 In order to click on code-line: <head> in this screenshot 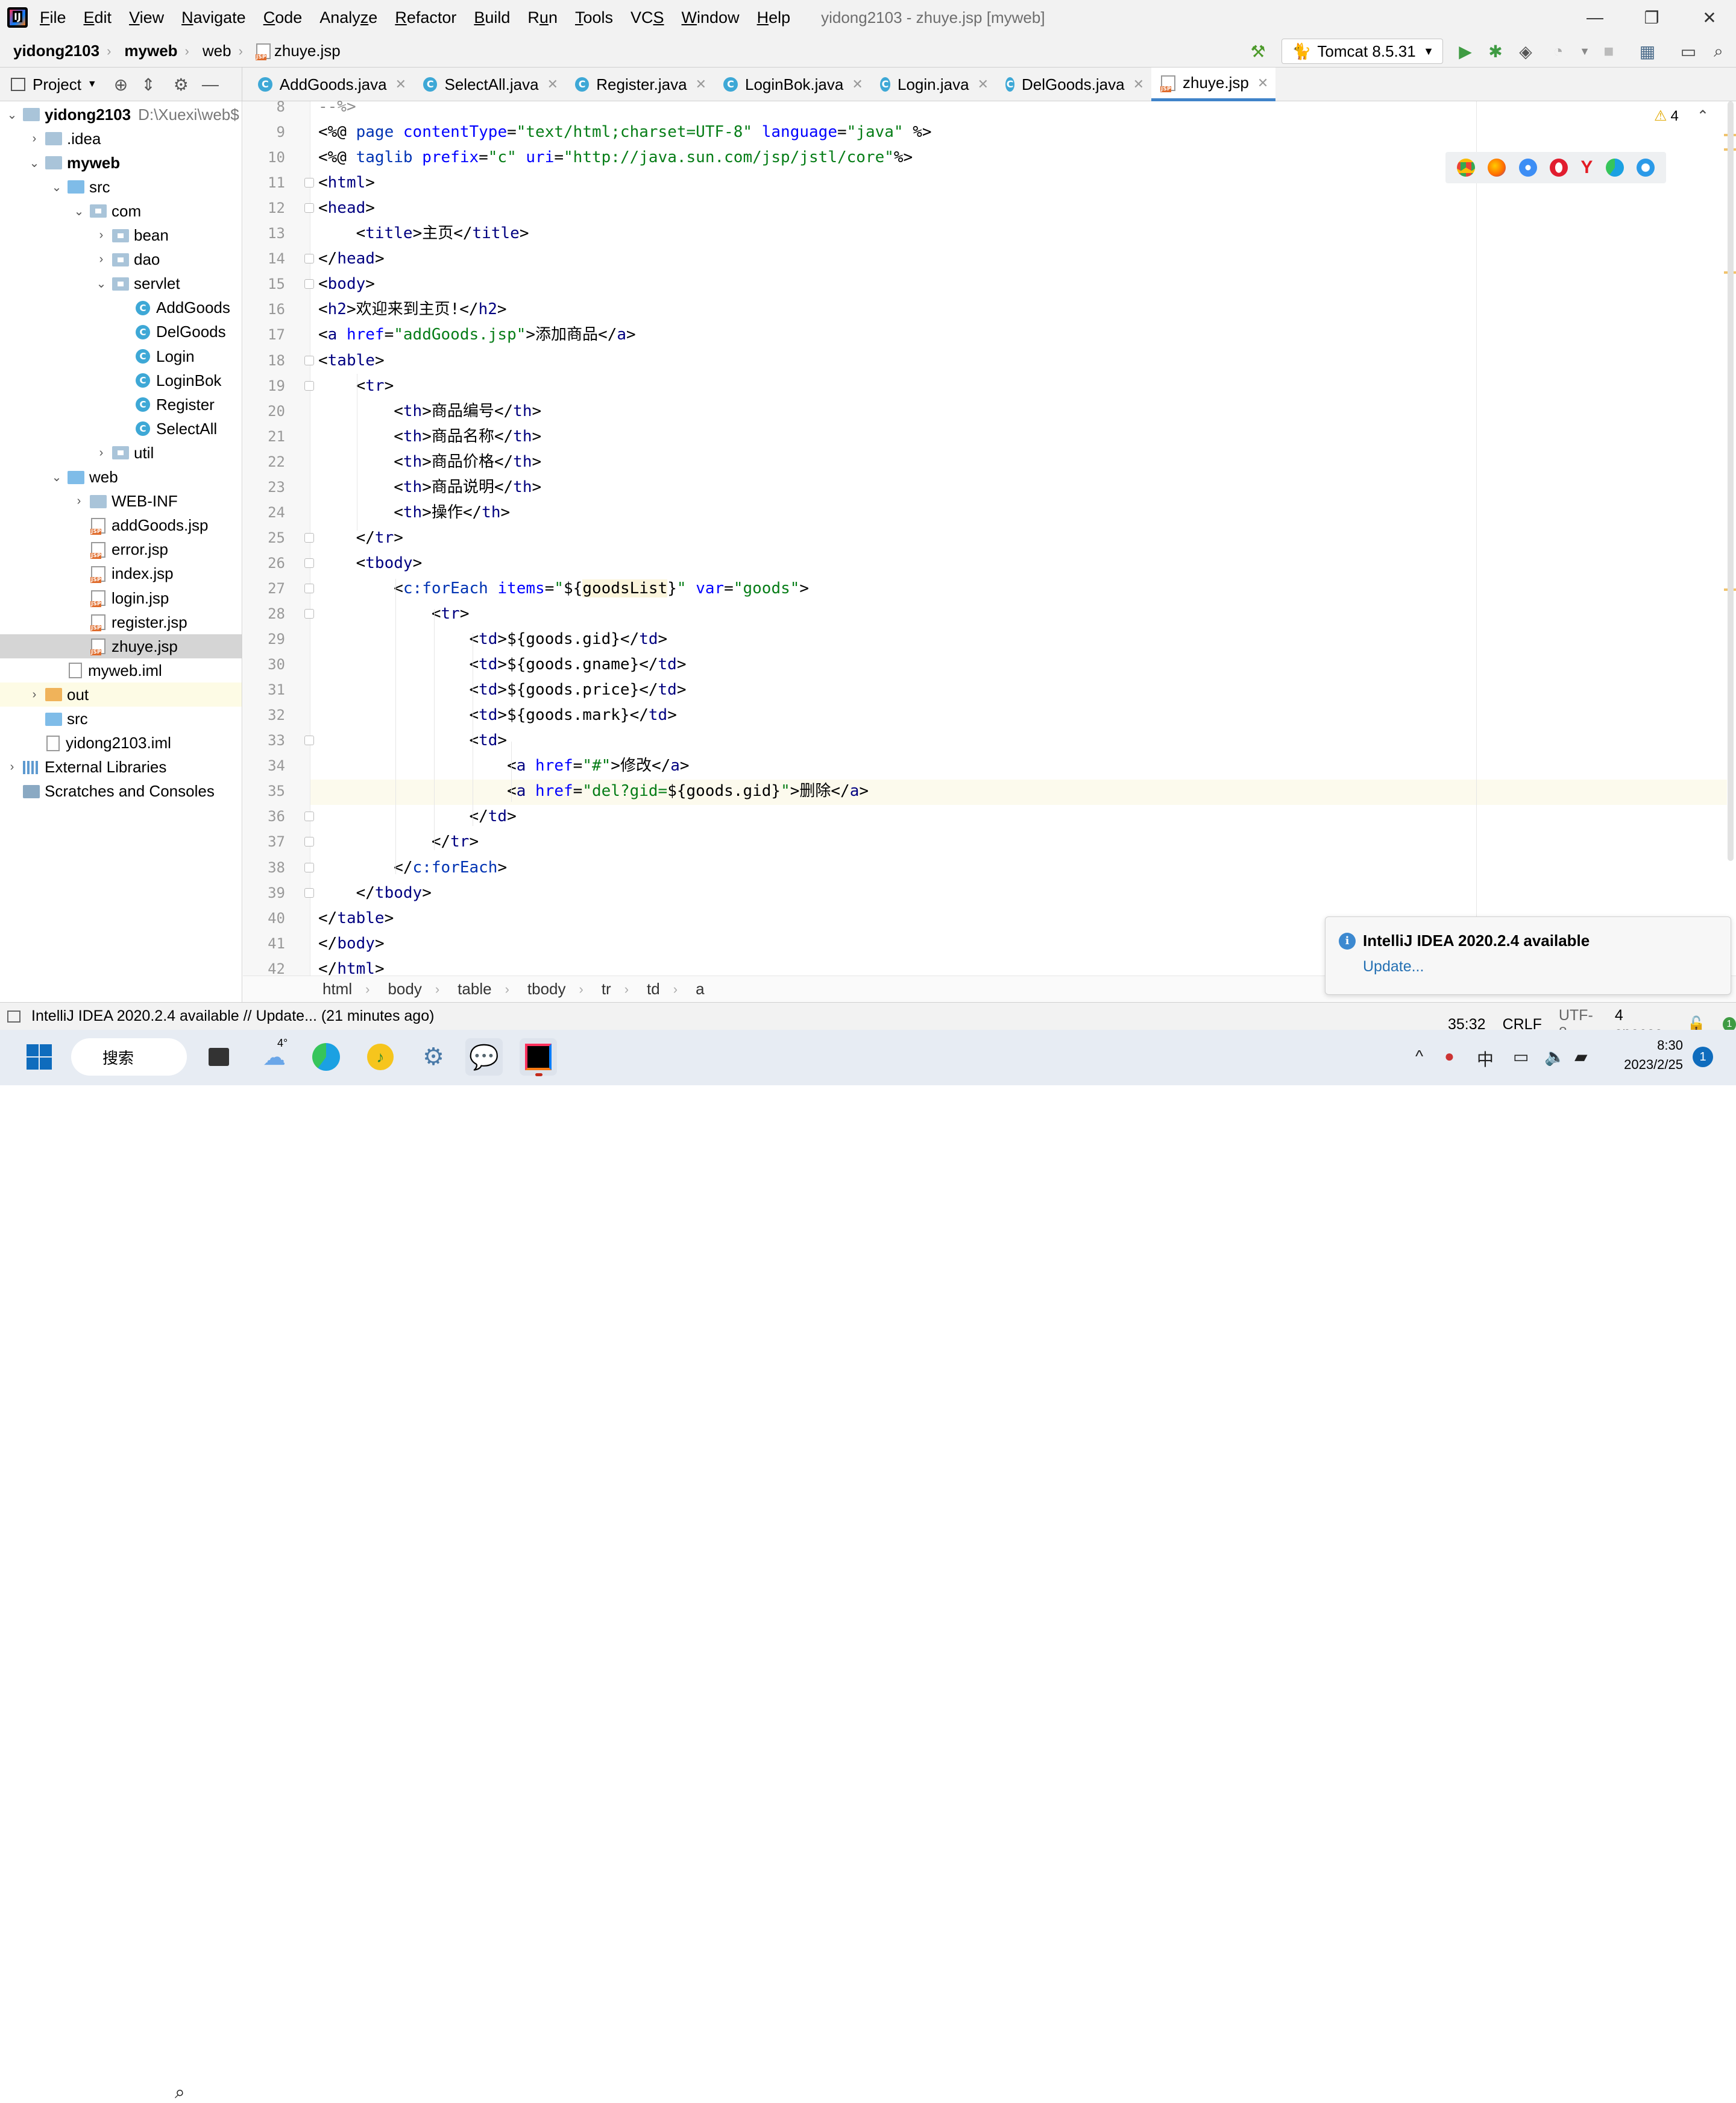, I will do `click(346, 208)`.